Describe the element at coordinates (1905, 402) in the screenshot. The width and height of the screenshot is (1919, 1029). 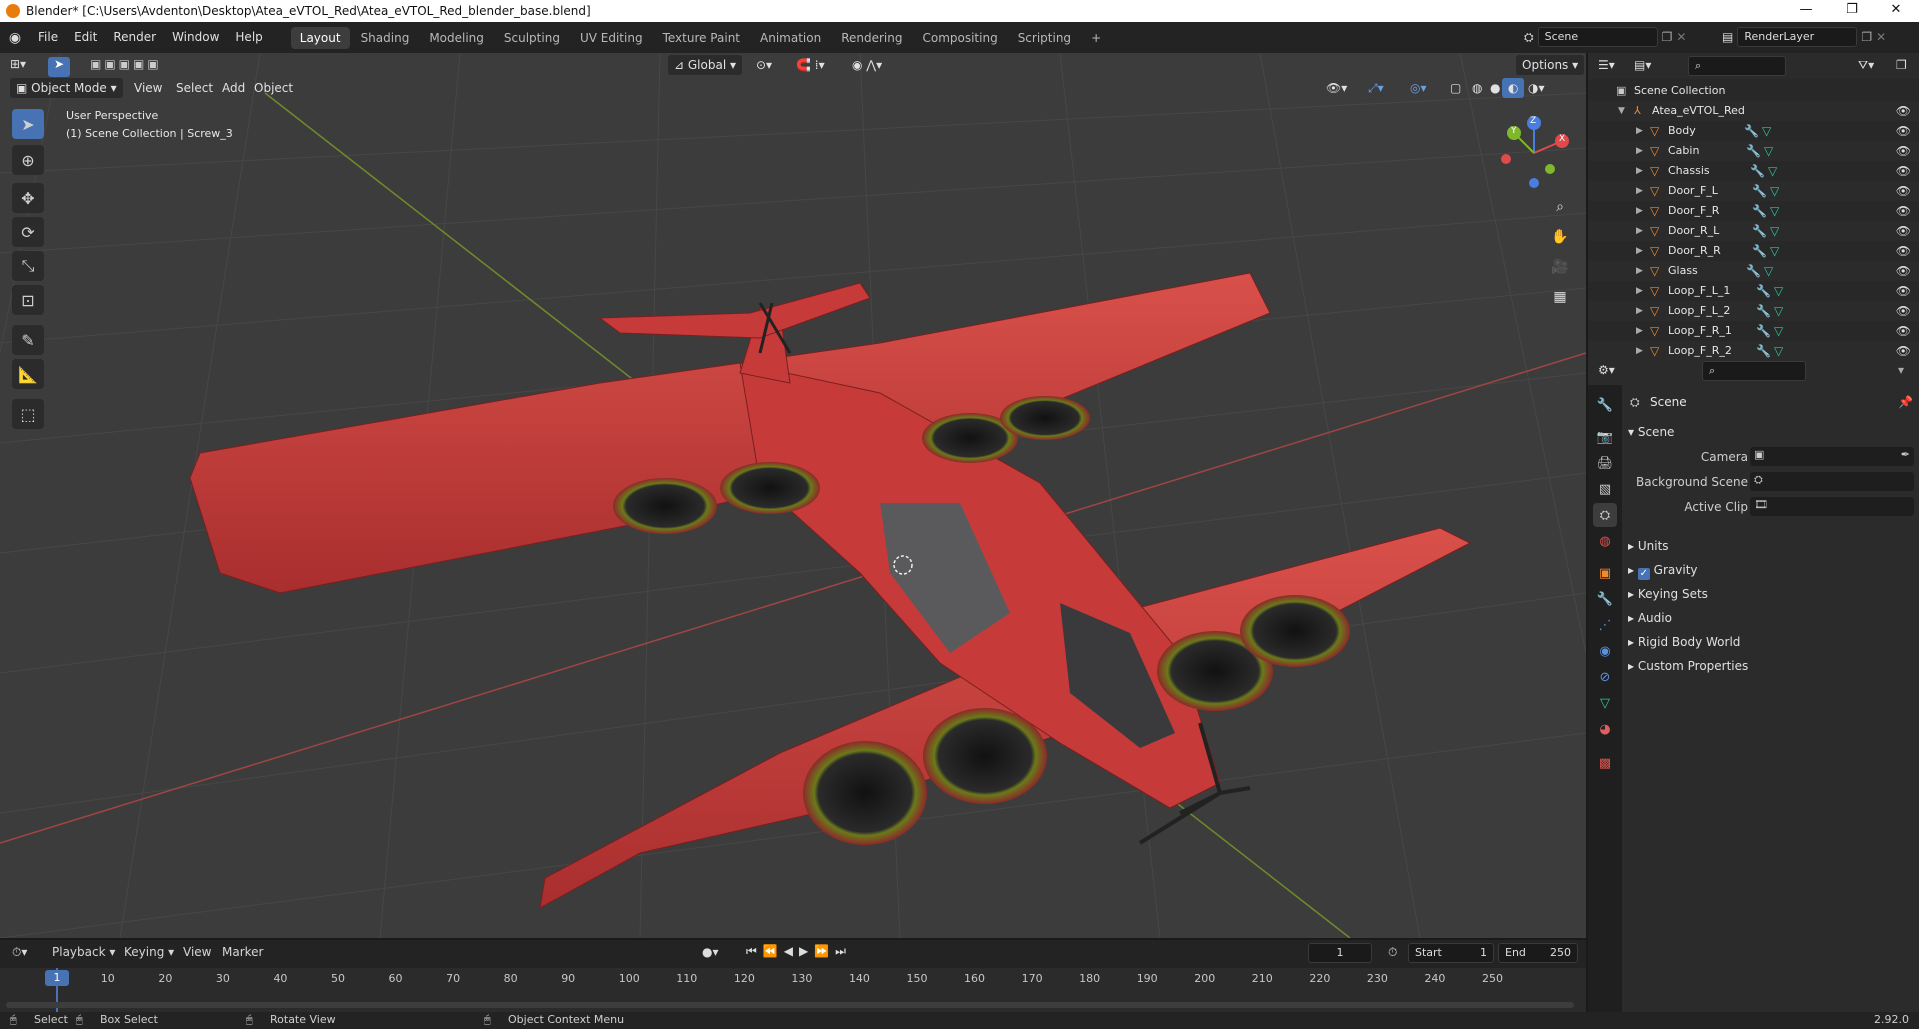
I see `pin-icon: 📌` at that location.